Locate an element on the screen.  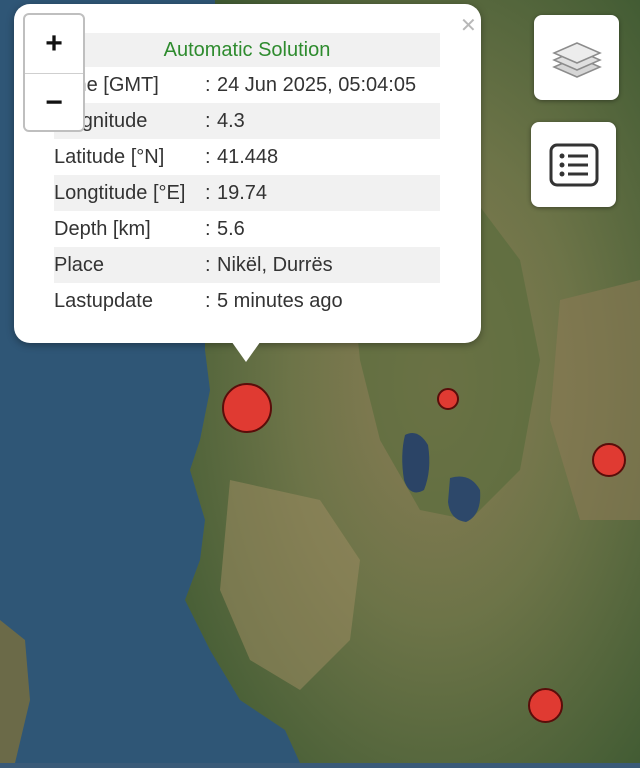
zoom-control: + − is located at coordinates (54, 72).